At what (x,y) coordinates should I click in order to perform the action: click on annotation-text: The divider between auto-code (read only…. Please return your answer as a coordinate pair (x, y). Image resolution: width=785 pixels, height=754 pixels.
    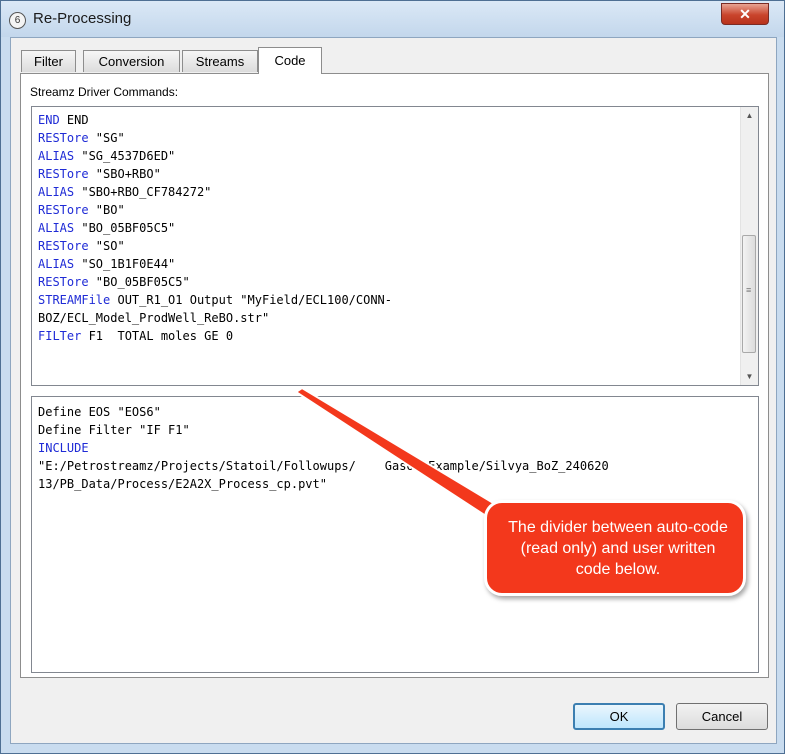
    Looking at the image, I should click on (618, 548).